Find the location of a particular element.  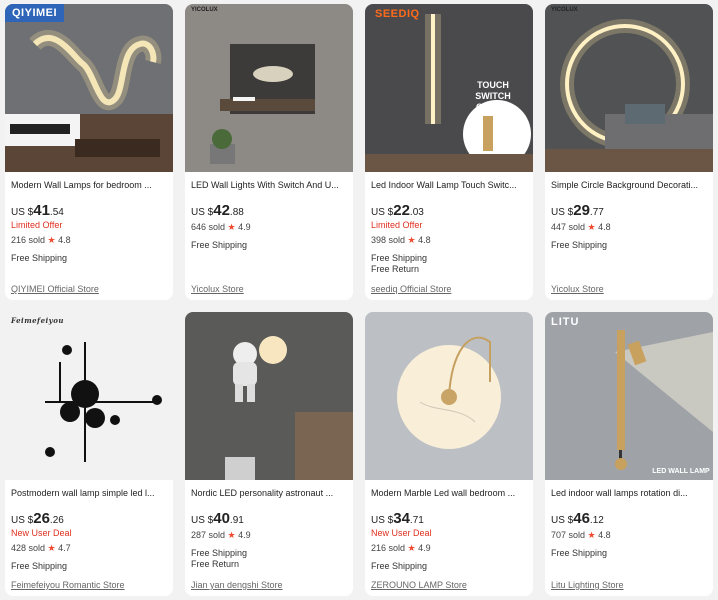

product-price: US $40.91 is located at coordinates (217, 518).